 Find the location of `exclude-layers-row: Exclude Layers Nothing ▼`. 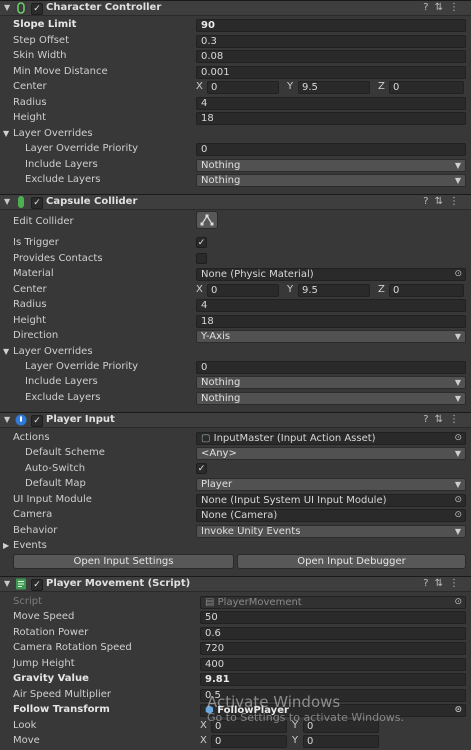

exclude-layers-row: Exclude Layers Nothing ▼ is located at coordinates (235, 180).